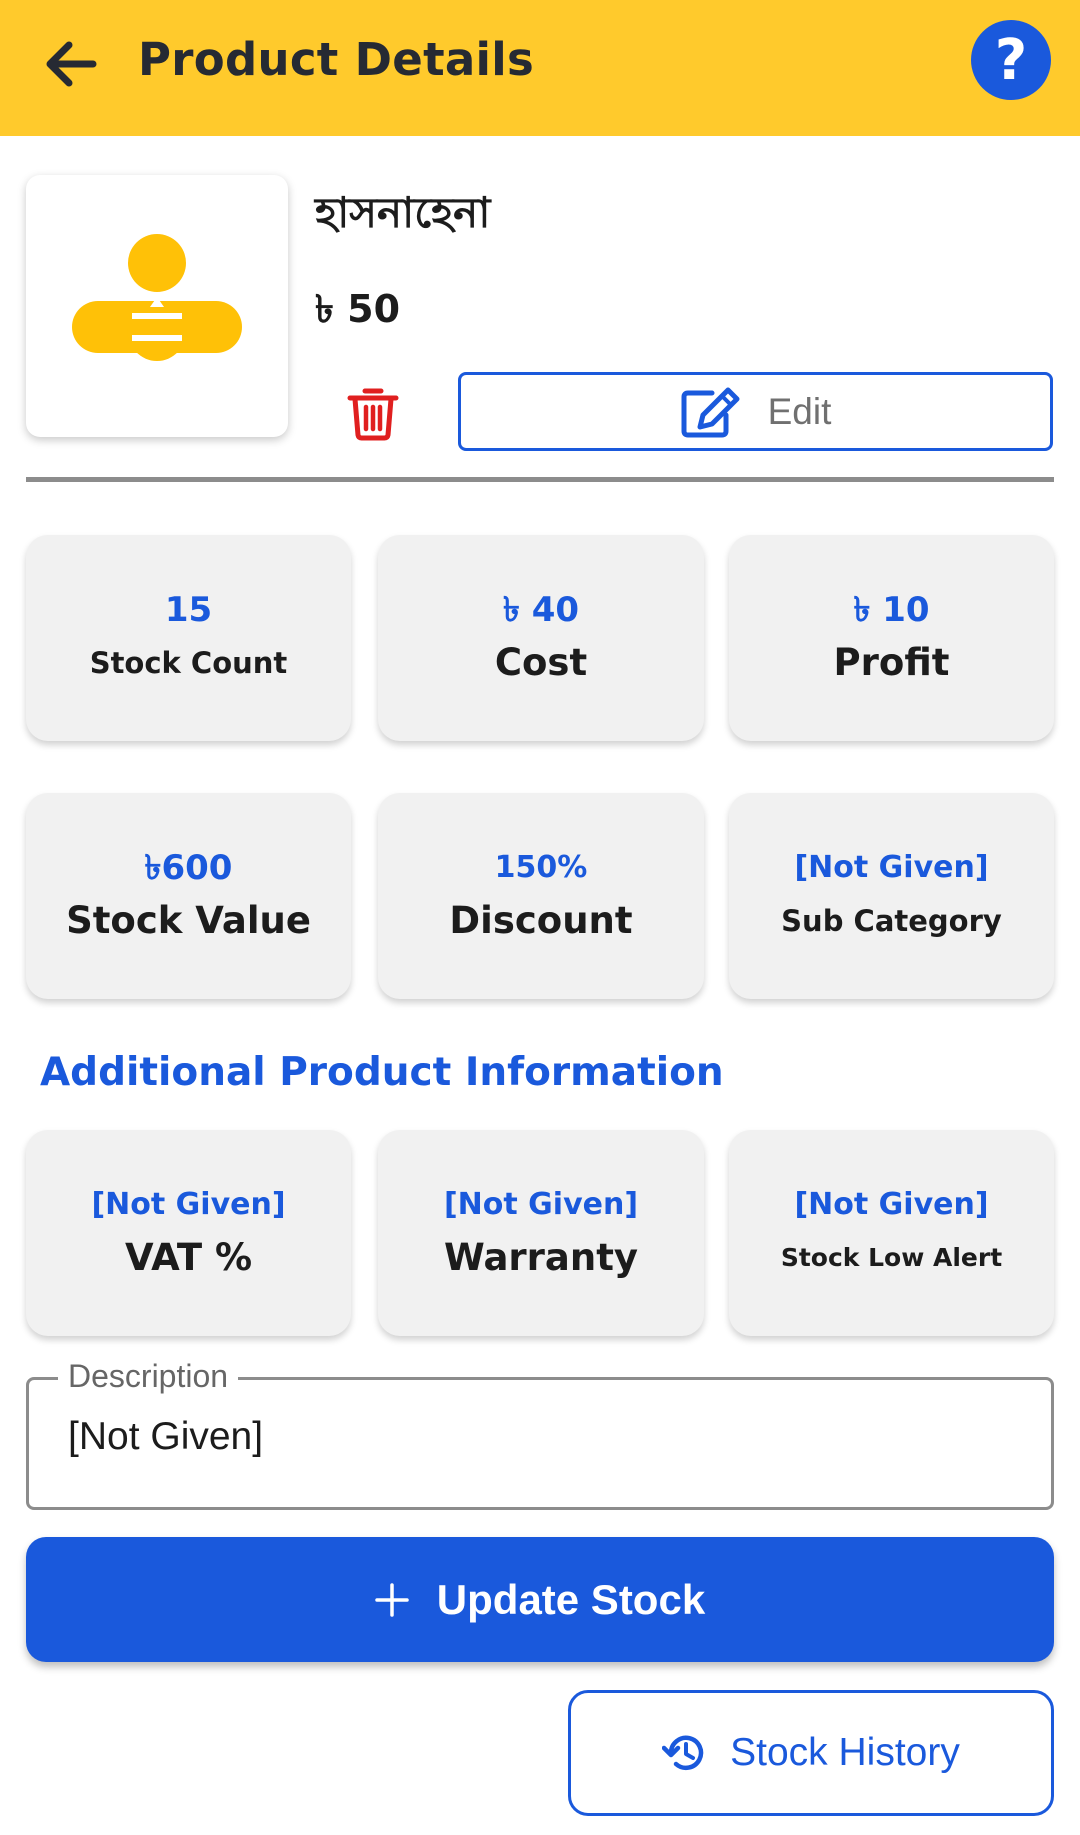  Describe the element at coordinates (571, 1599) in the screenshot. I see `update-stock-label: Update Stock` at that location.